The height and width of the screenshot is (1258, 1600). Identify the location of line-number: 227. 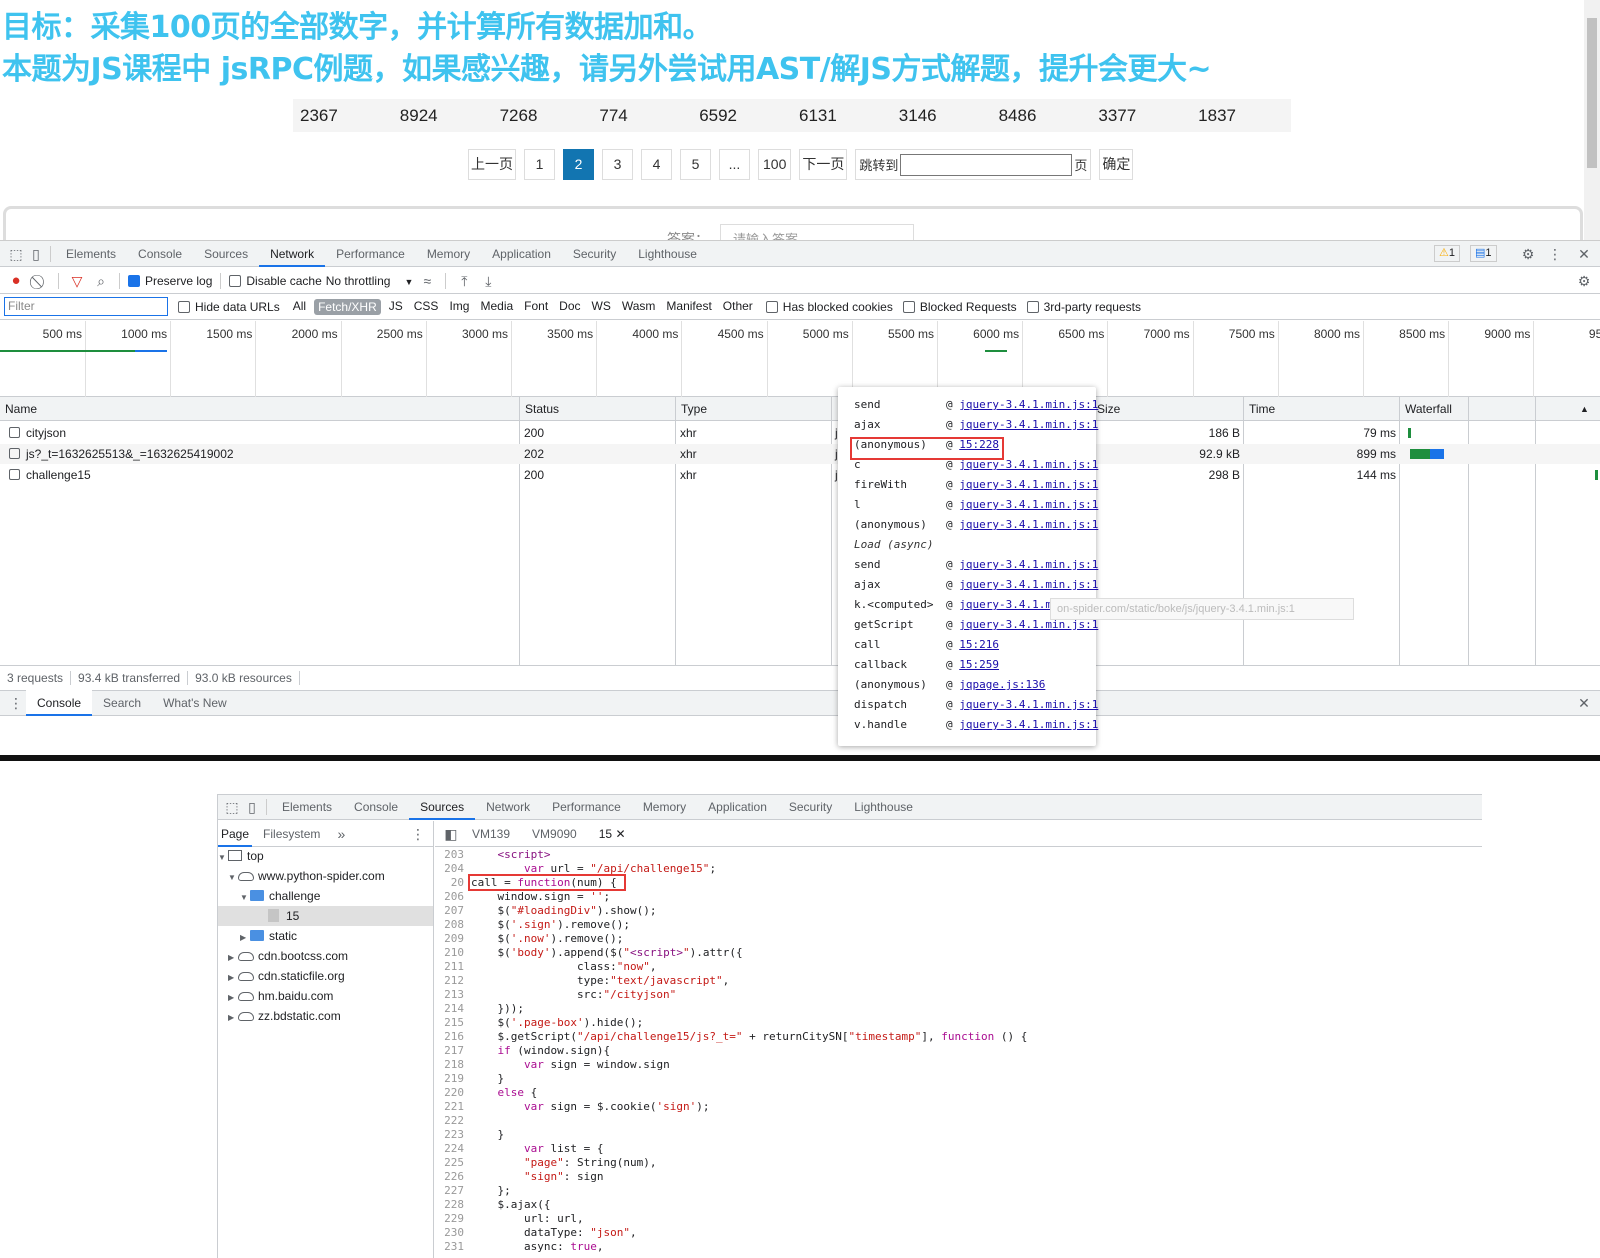
(453, 1191).